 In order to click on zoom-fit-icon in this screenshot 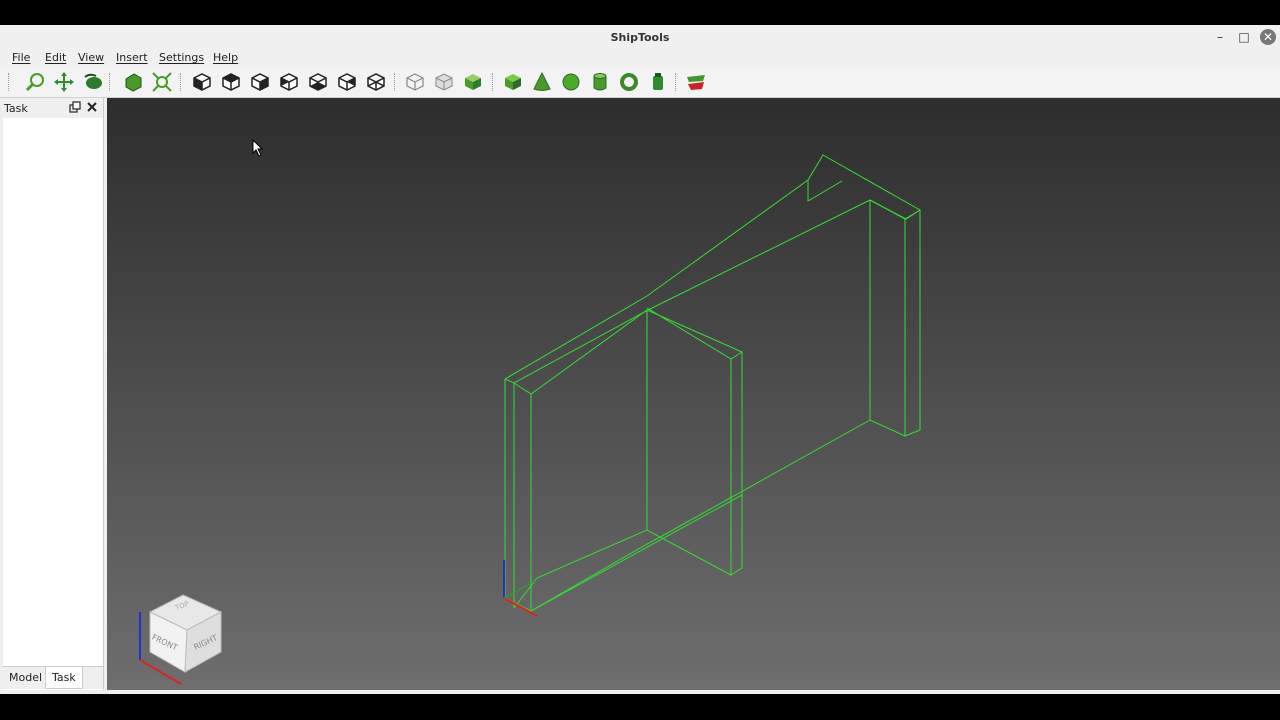, I will do `click(35, 82)`.